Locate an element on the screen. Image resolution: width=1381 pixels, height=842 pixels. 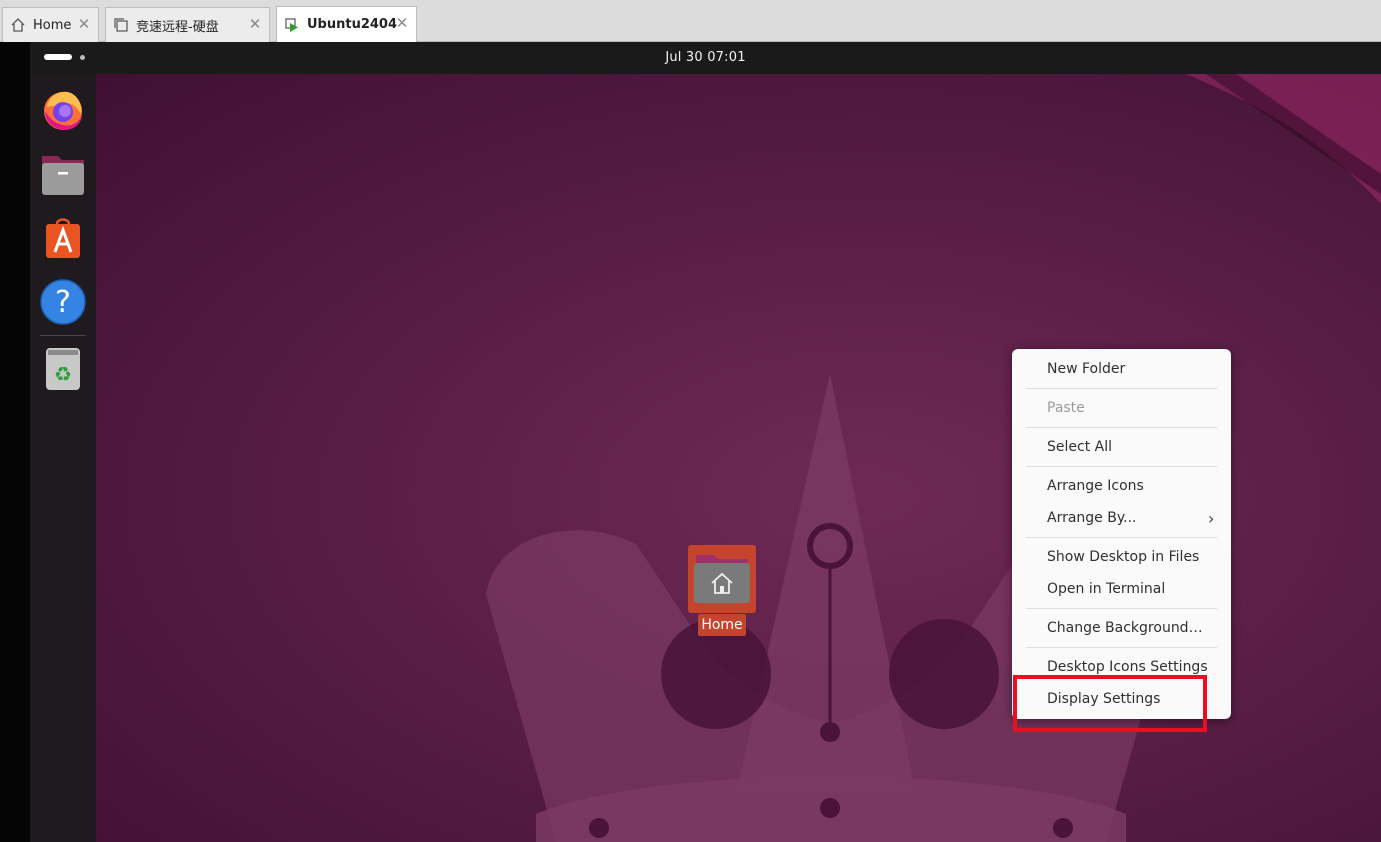
dock-trash: ♻ is located at coordinates (63, 369).